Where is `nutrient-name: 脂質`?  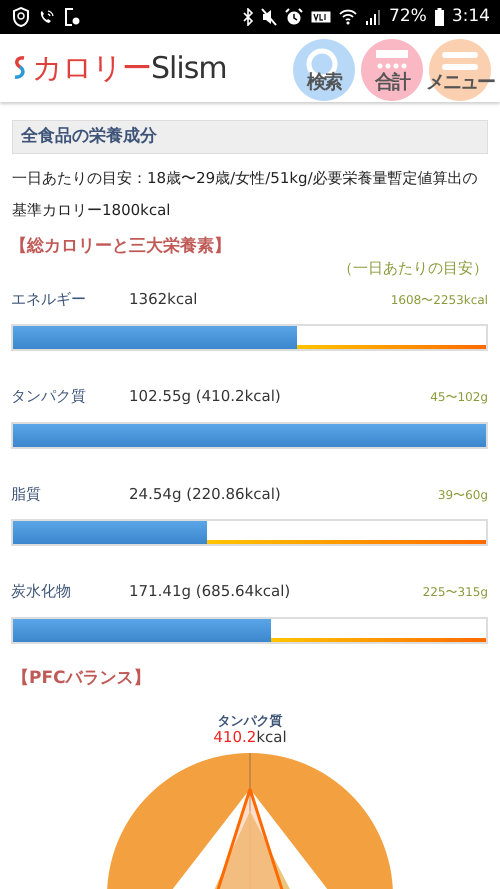 nutrient-name: 脂質 is located at coordinates (26, 494).